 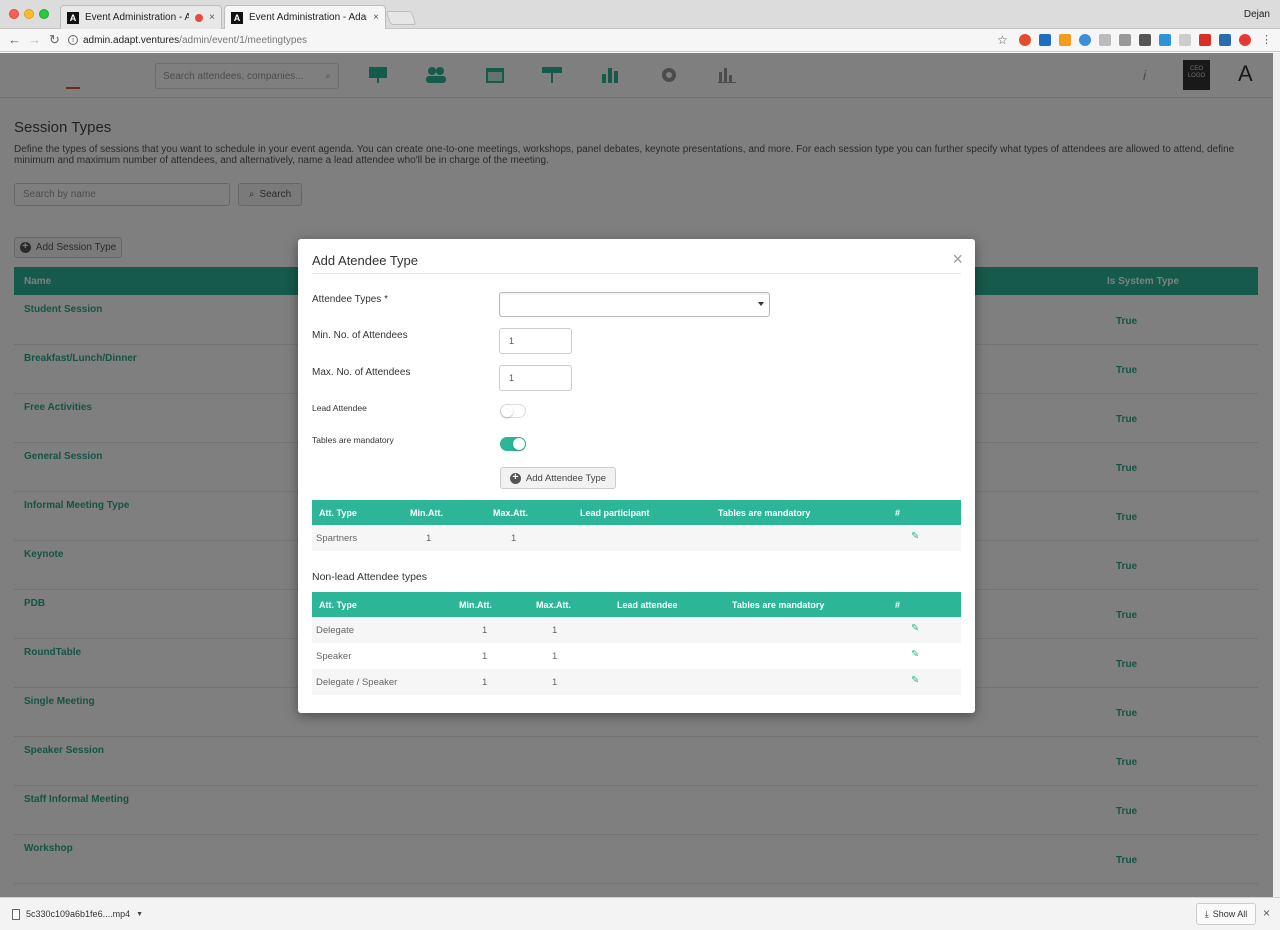 I want to click on url-path: /admin/event/1/meetingtypes, so click(x=243, y=40).